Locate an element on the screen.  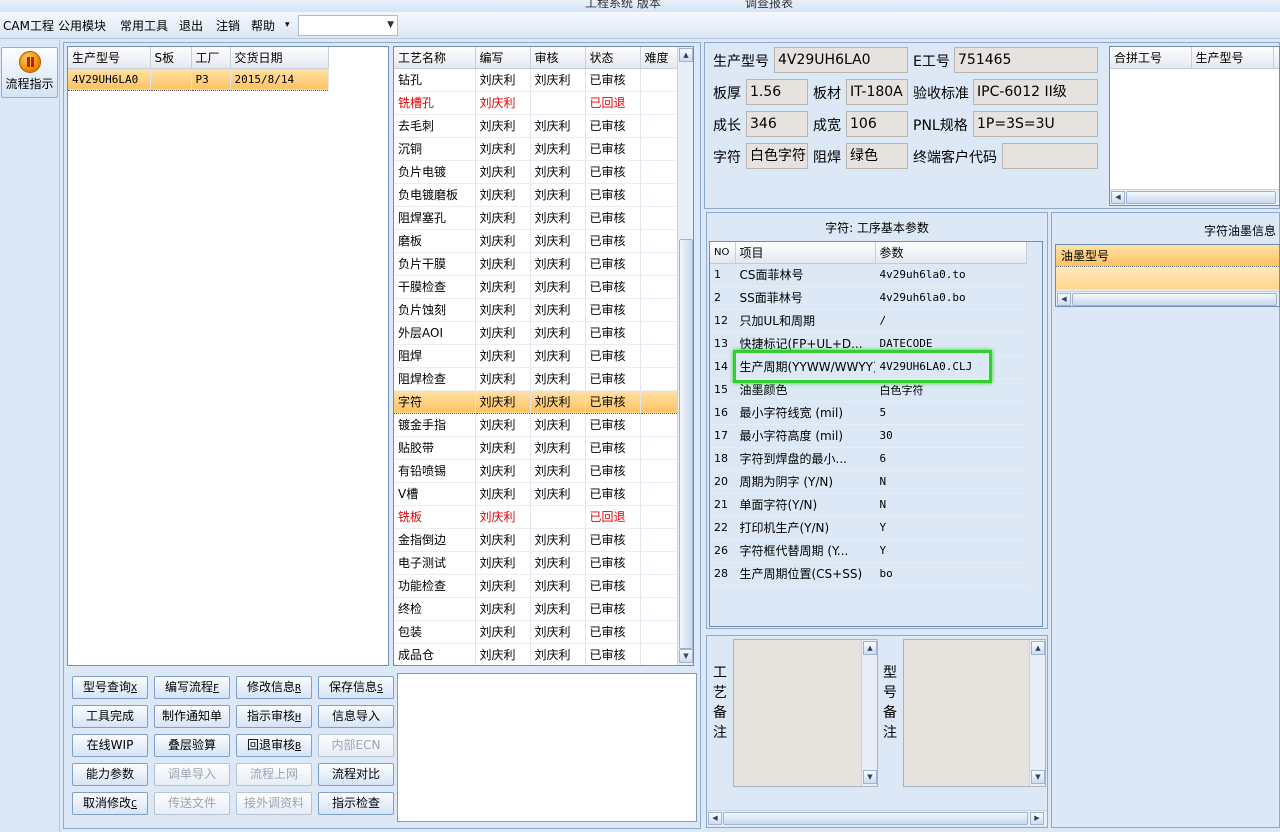
table-row: 21 单面字符(Y/N) N is located at coordinates (868, 505).